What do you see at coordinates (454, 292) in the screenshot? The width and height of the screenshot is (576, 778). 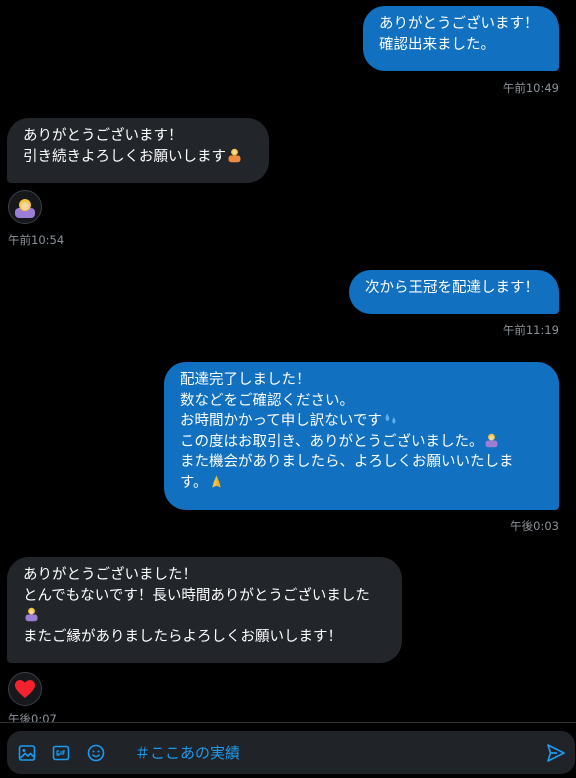 I see `message-bubble-outgoing: 次から王冠を配達します！` at bounding box center [454, 292].